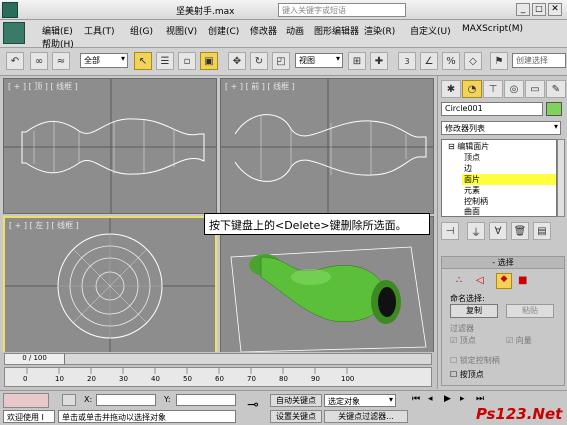 This screenshot has height=425, width=567. Describe the element at coordinates (467, 298) in the screenshot. I see `named-selections-label: 命名选择:` at that location.